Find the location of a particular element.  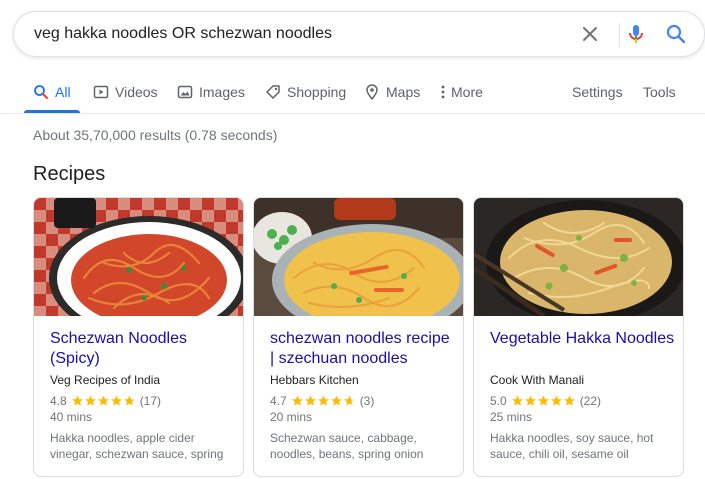

tab-label: Images is located at coordinates (222, 91).